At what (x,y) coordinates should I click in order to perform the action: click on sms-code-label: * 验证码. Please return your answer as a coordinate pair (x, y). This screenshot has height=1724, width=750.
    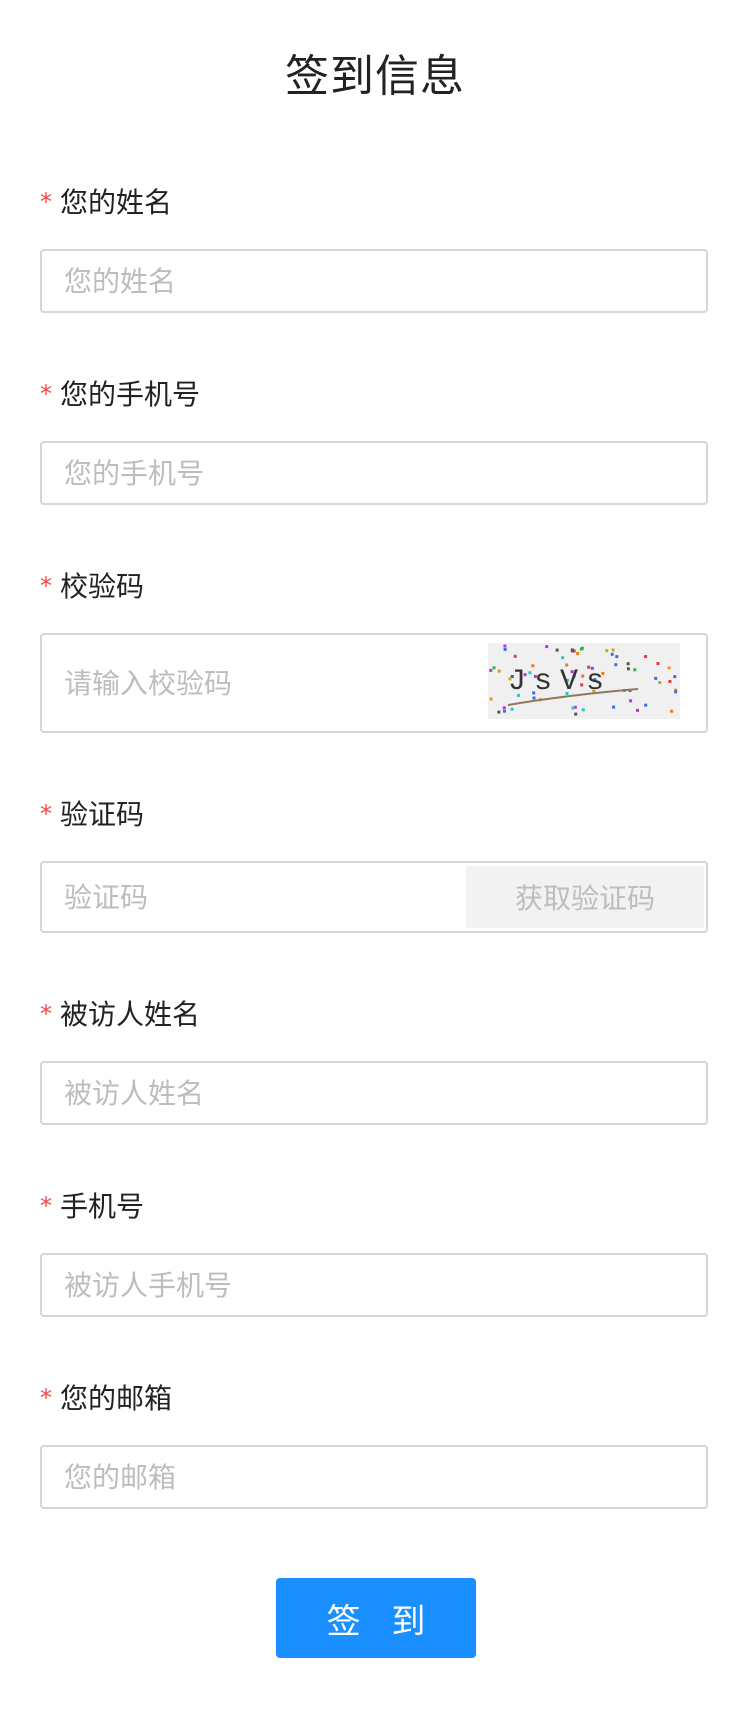
    Looking at the image, I should click on (92, 814).